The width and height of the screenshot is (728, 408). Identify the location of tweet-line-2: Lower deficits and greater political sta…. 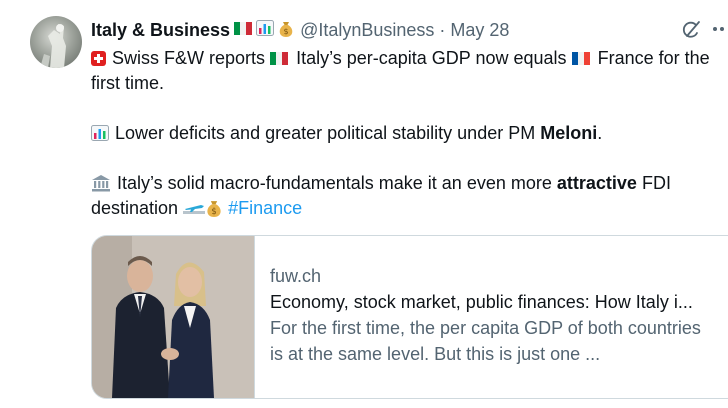
(409, 133).